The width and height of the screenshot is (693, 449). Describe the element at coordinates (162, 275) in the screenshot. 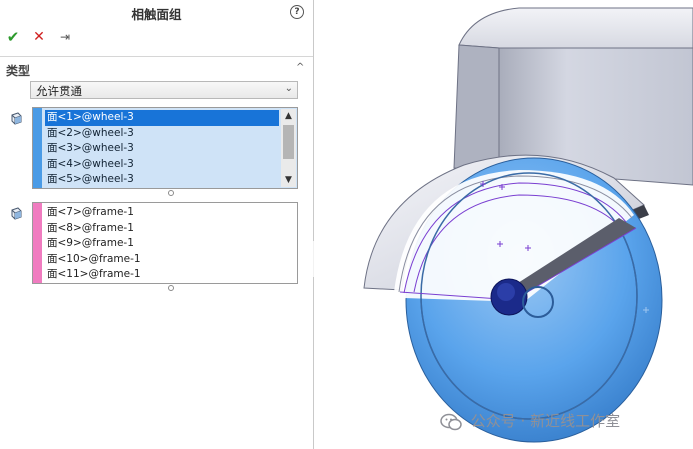

I see `list-item: 面<11>@frame-1` at that location.